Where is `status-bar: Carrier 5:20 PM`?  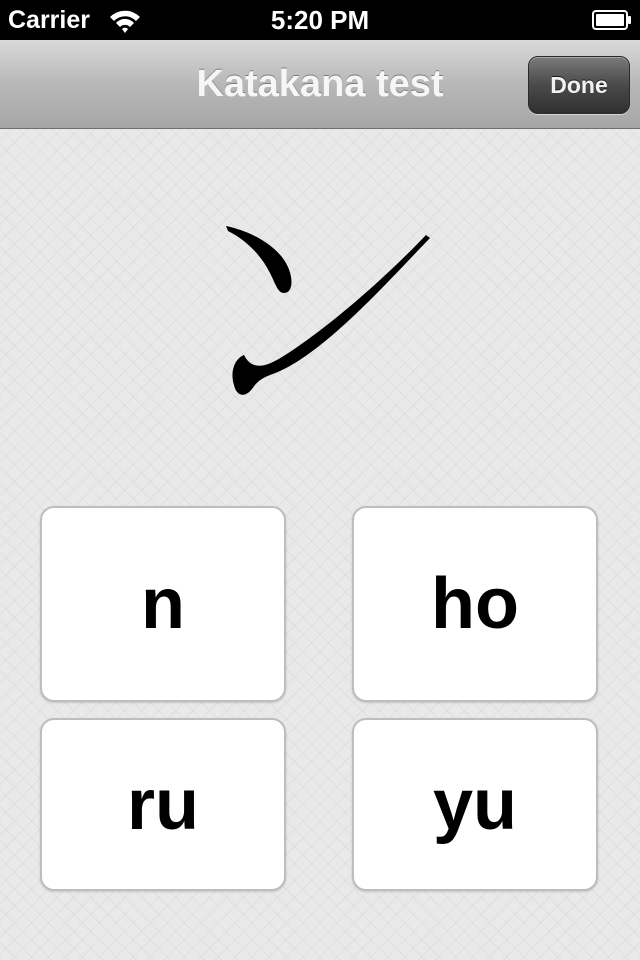
status-bar: Carrier 5:20 PM is located at coordinates (320, 20).